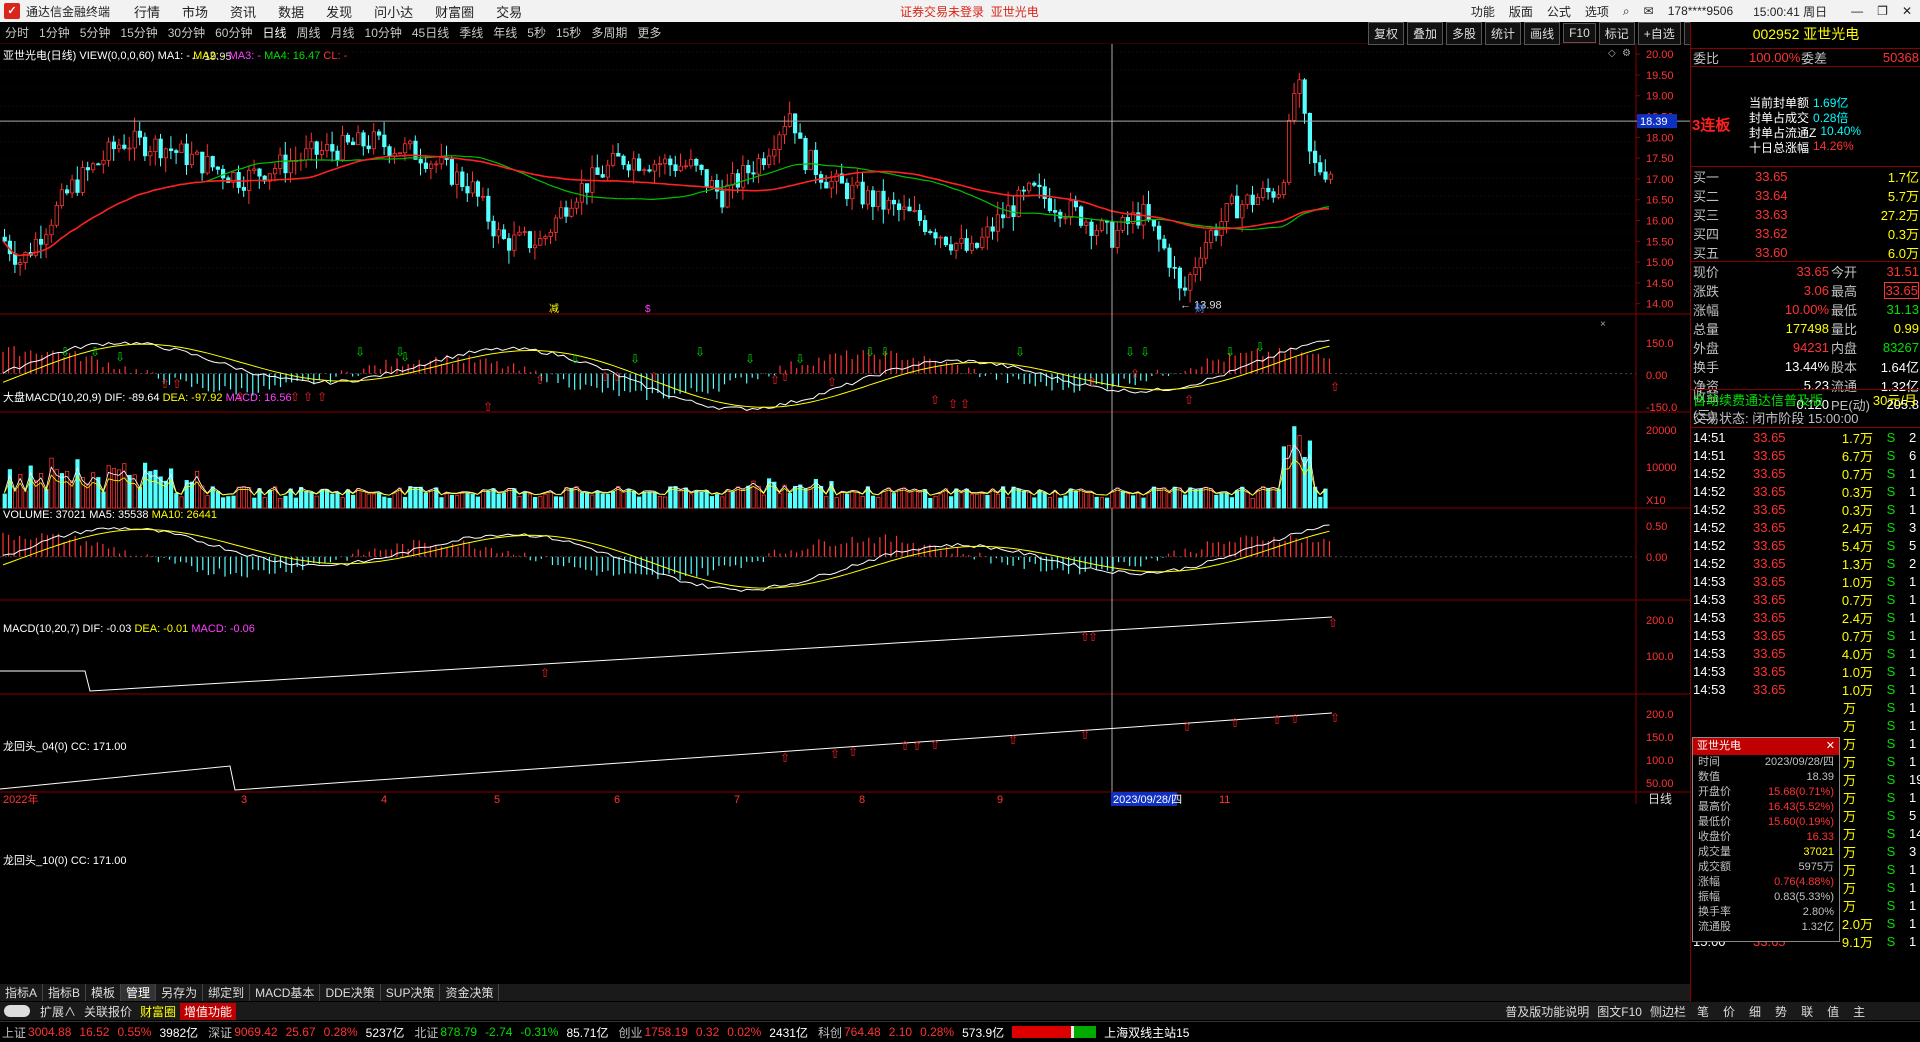 The height and width of the screenshot is (1042, 1920). Describe the element at coordinates (471, 32) in the screenshot. I see `period-11: 季线` at that location.